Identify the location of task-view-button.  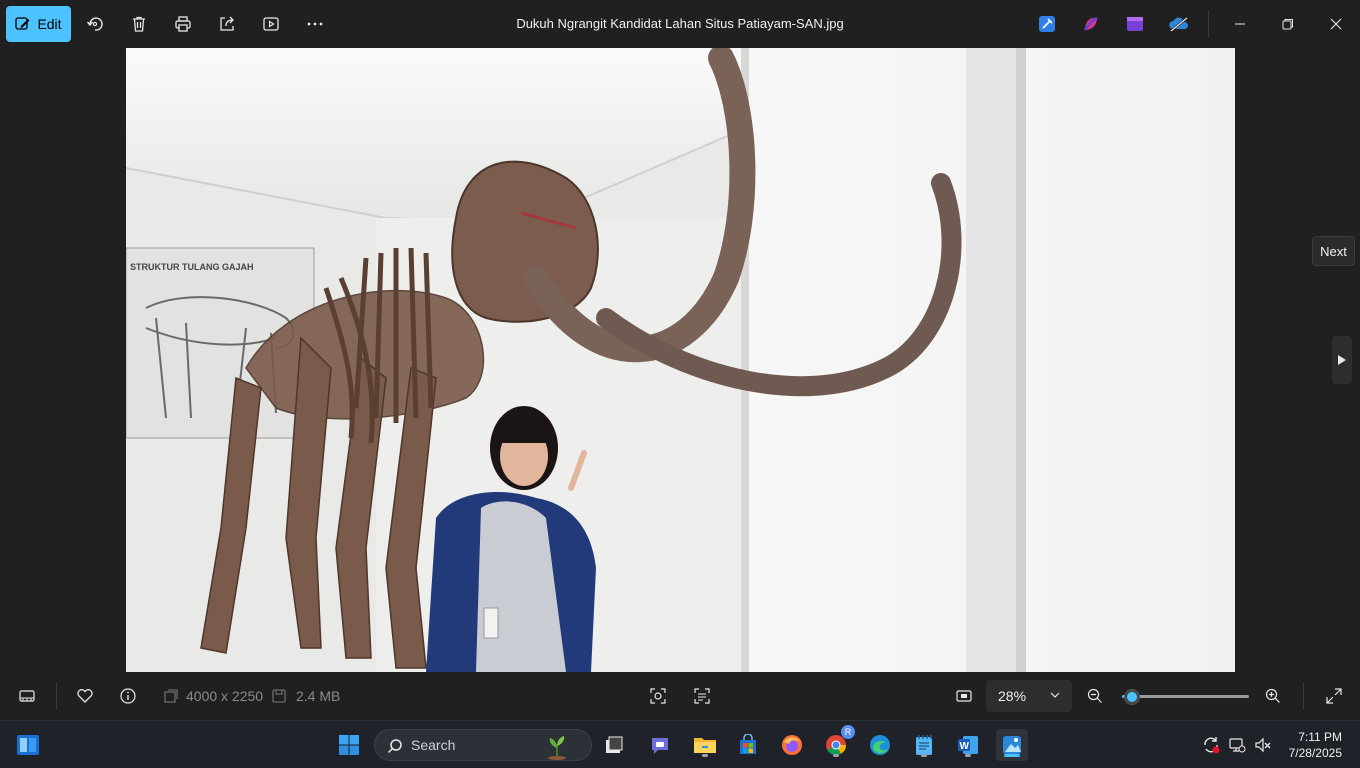
(614, 745).